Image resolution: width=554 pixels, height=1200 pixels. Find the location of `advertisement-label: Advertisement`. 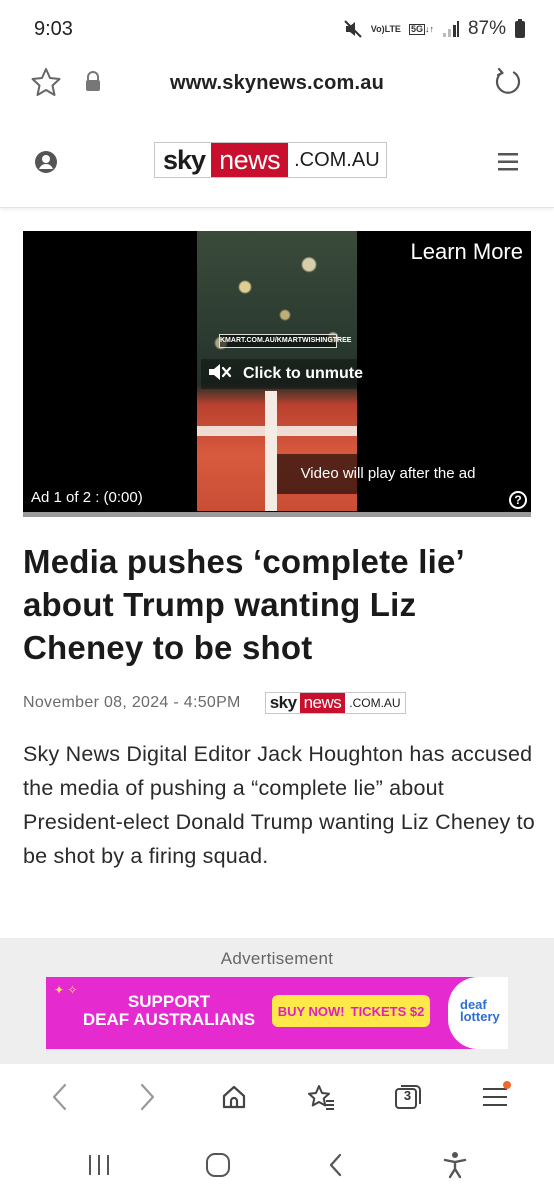

advertisement-label: Advertisement is located at coordinates (277, 958).